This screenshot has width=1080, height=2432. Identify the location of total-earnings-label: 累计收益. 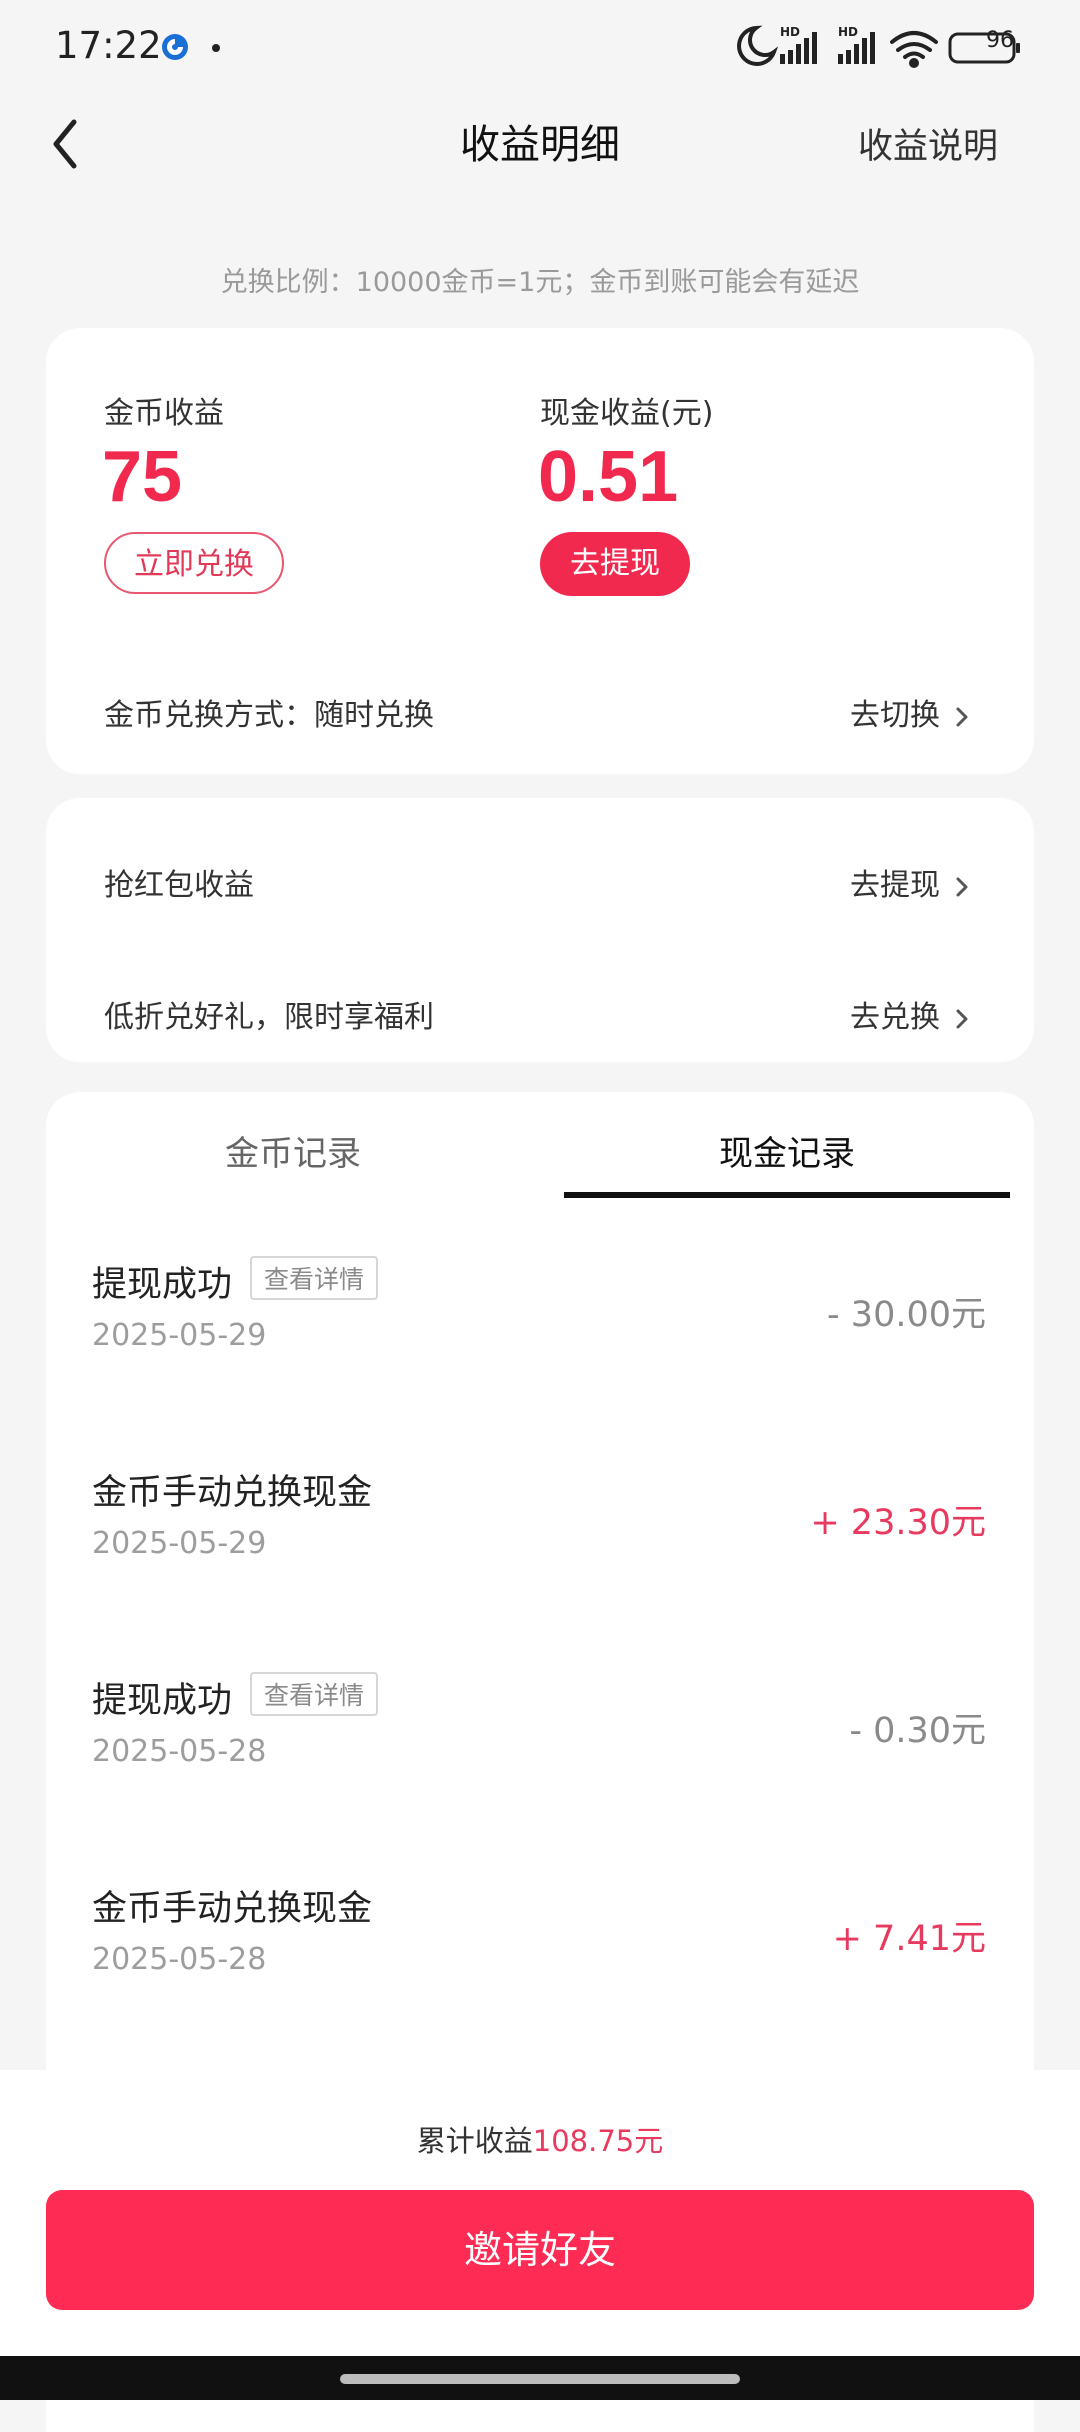
(474, 2141).